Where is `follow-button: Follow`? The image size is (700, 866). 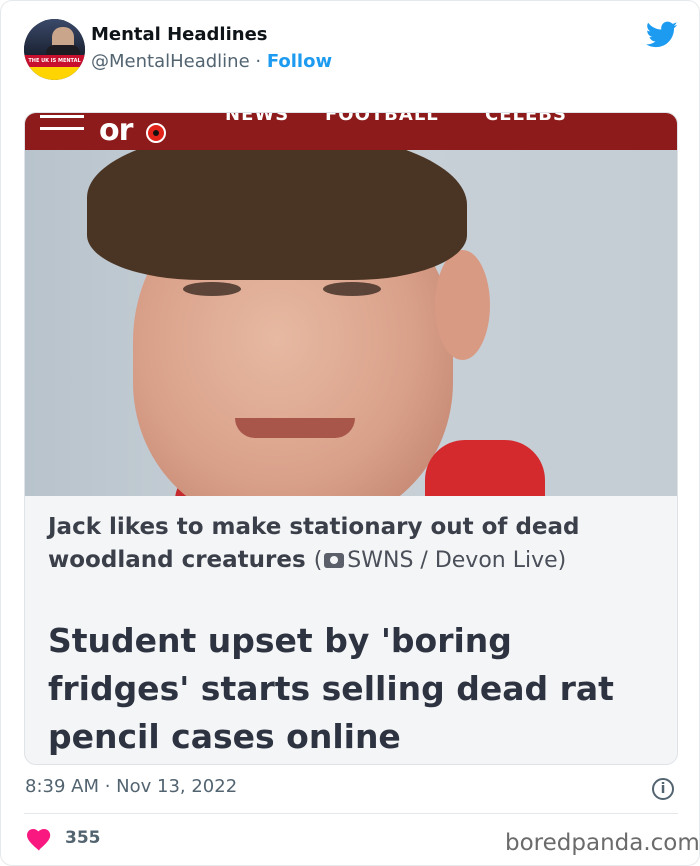
follow-button: Follow is located at coordinates (299, 61).